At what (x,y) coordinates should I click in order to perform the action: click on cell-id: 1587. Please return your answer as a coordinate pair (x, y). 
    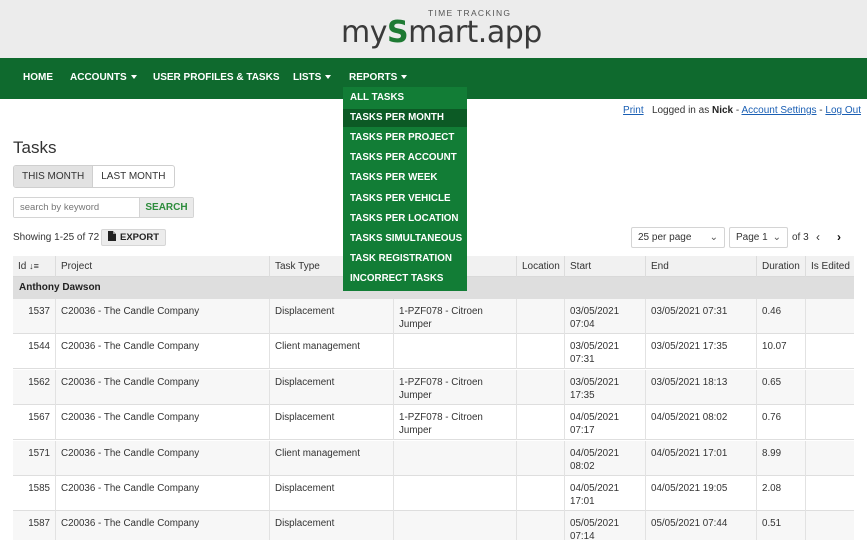
    Looking at the image, I should click on (39, 524).